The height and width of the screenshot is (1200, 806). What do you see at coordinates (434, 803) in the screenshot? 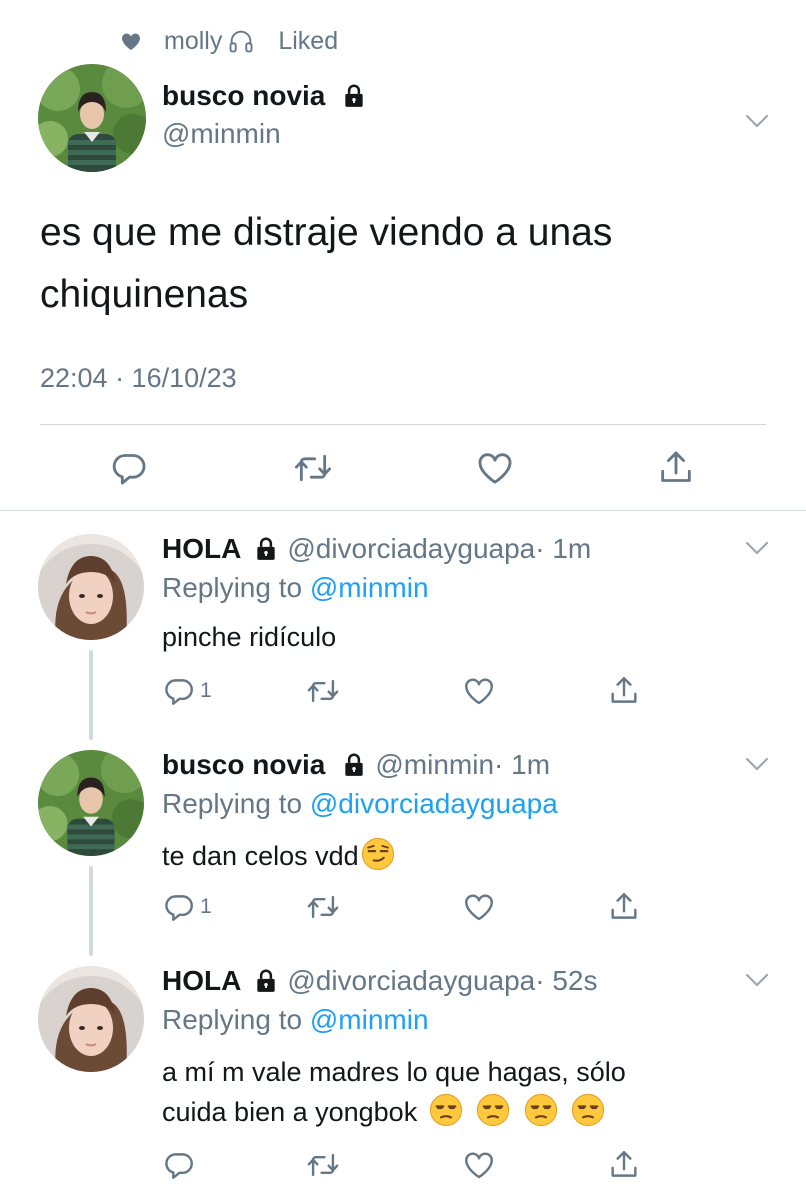
I see `replying-to-link: @divorciadayguapa` at bounding box center [434, 803].